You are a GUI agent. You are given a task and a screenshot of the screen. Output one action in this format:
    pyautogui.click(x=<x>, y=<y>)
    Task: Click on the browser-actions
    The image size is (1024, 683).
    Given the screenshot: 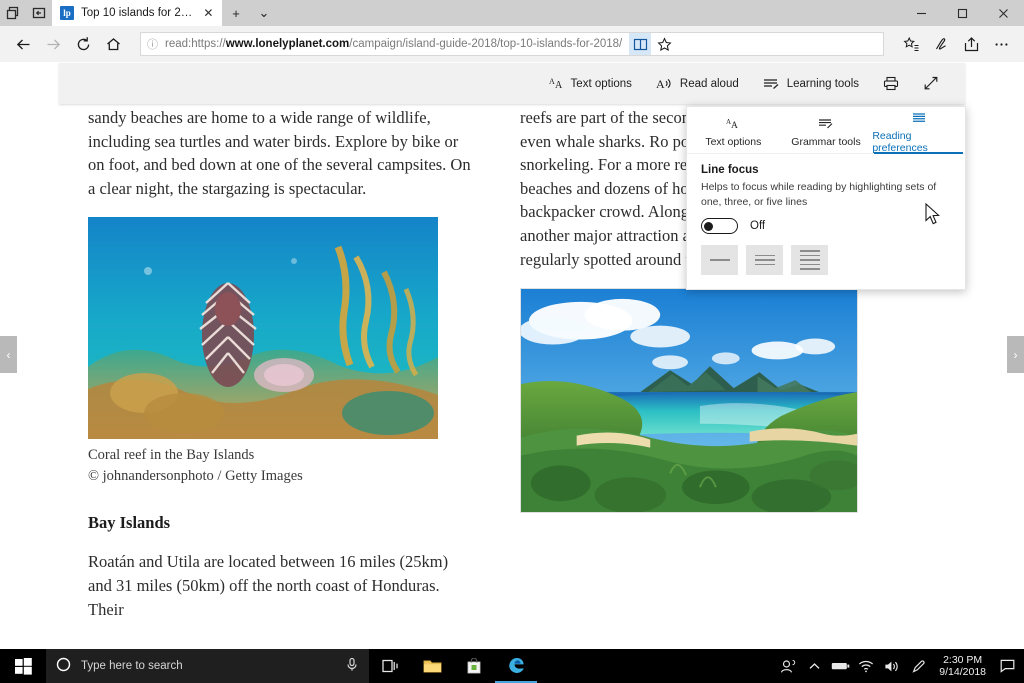 What is the action you would take?
    pyautogui.click(x=953, y=44)
    